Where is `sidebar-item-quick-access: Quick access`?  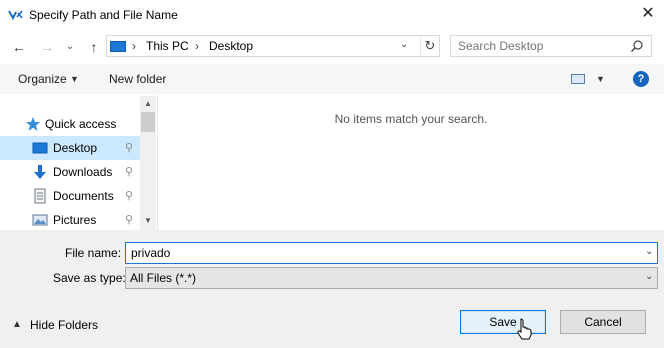
sidebar-item-quick-access: Quick access is located at coordinates (70, 124).